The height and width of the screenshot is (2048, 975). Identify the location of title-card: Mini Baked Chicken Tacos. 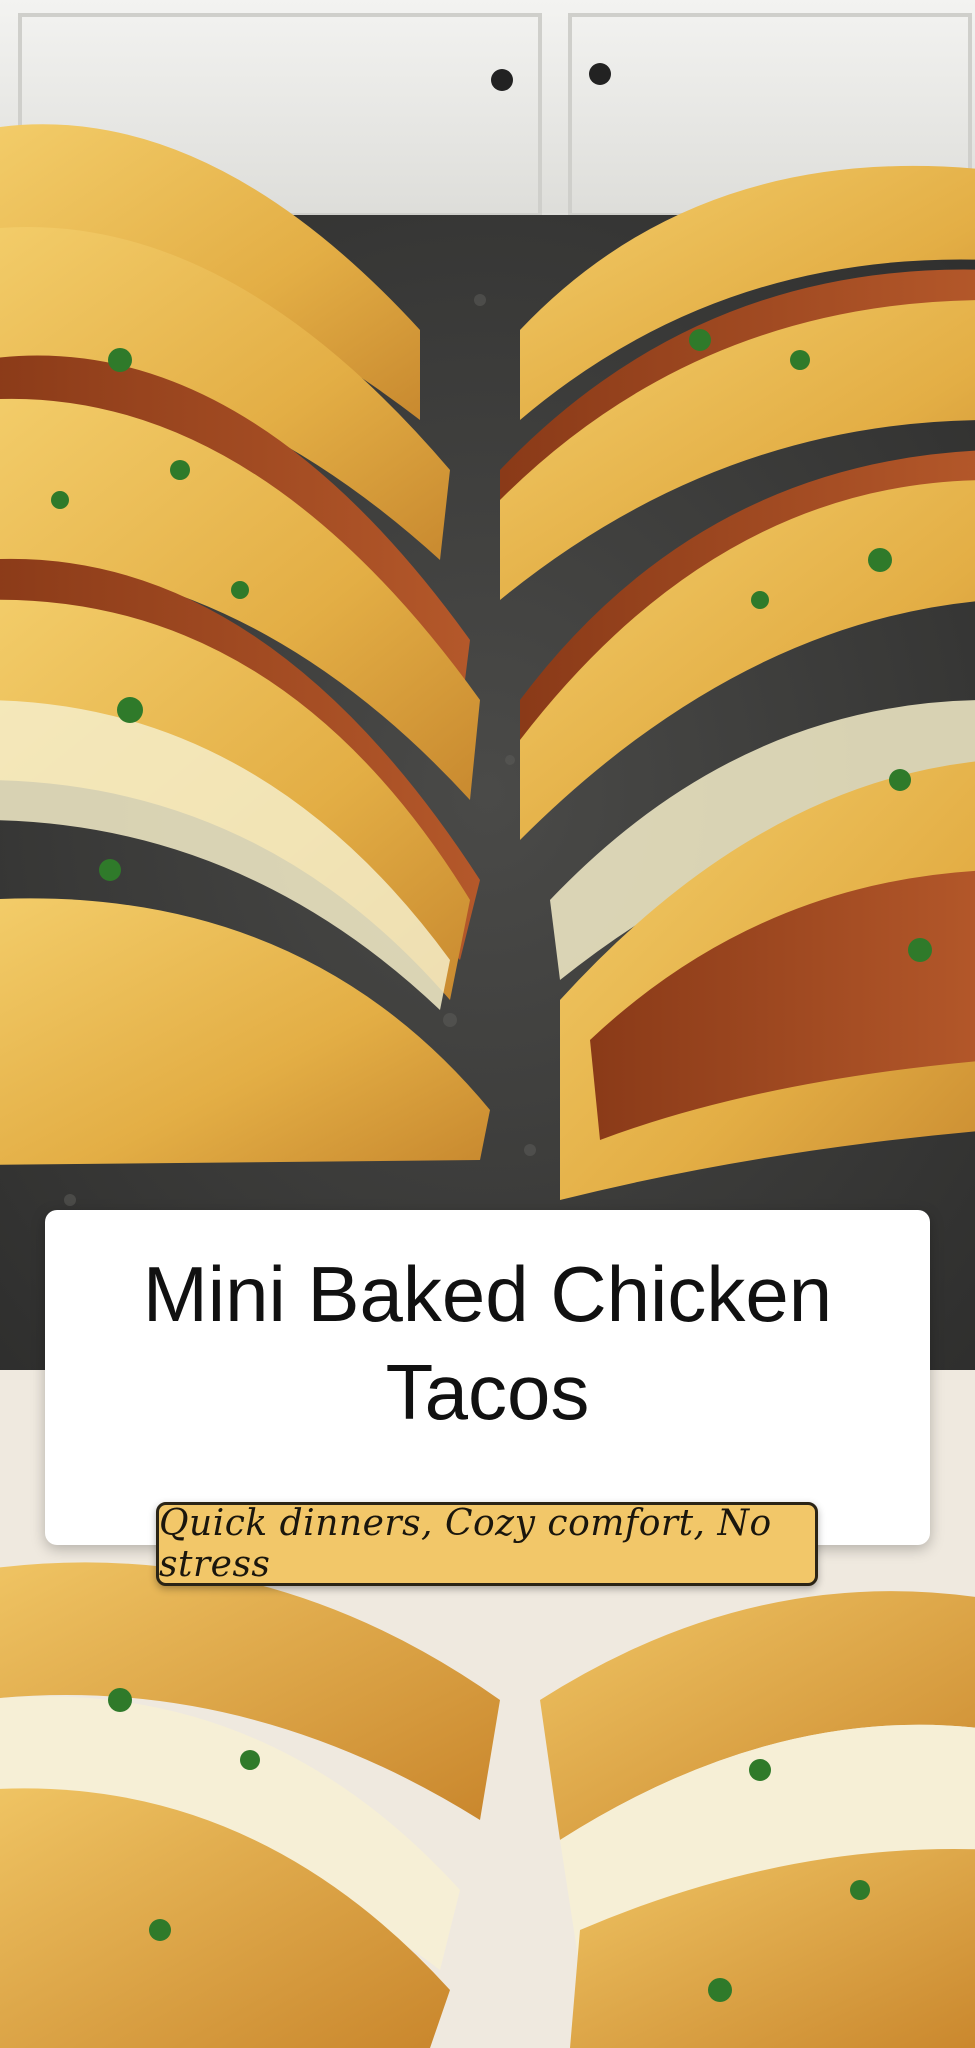
(487, 1377).